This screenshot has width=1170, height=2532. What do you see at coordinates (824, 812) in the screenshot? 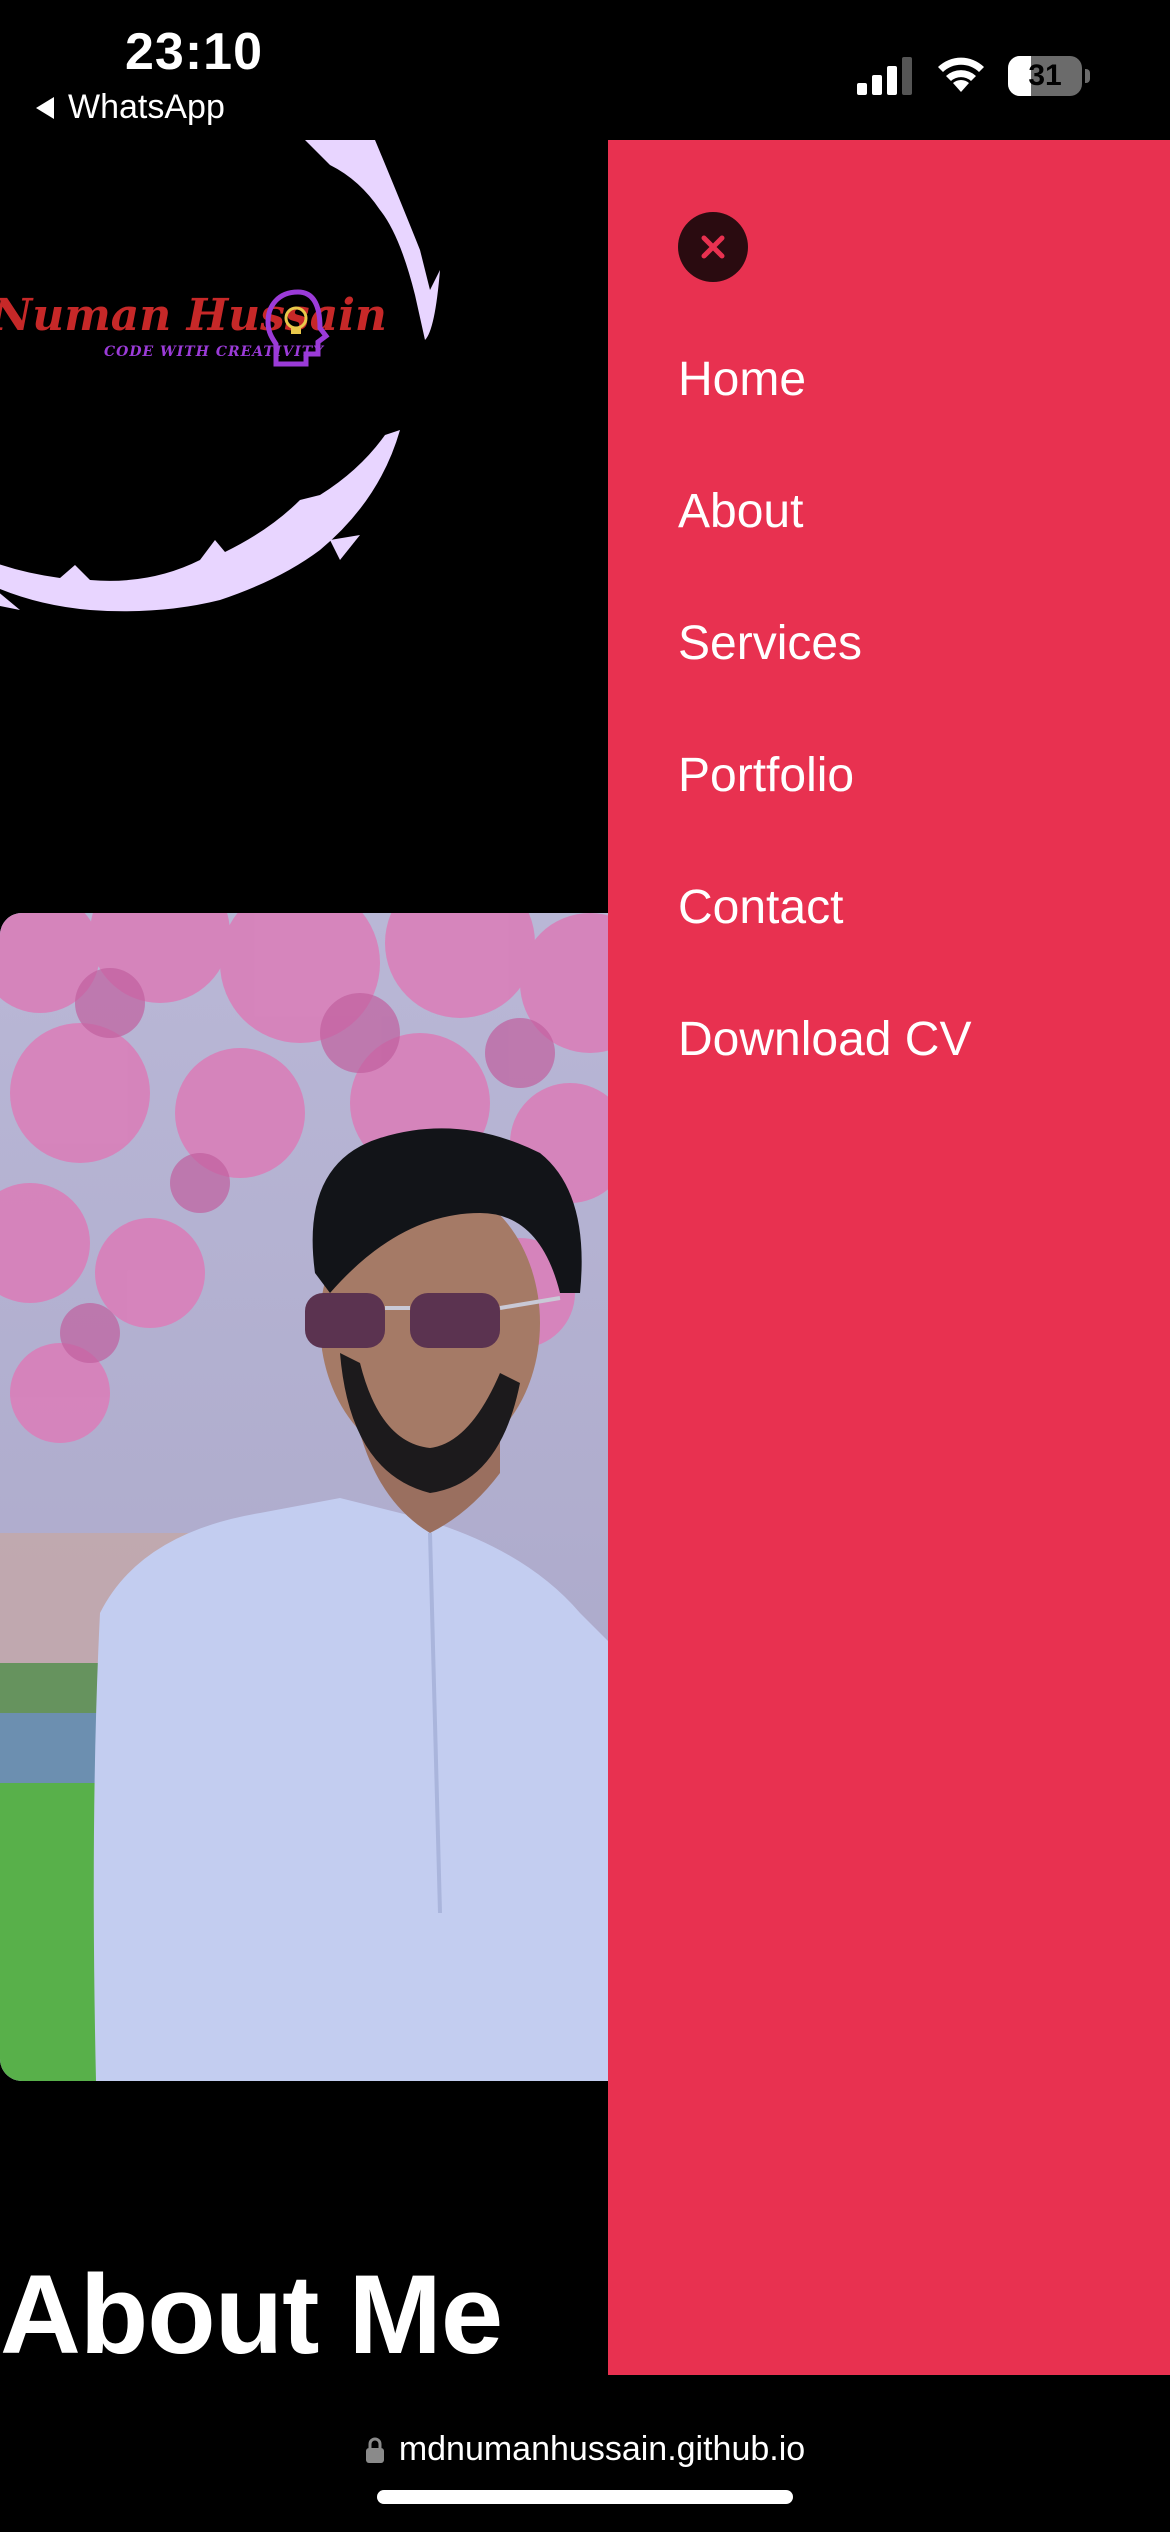
I see `menu-item-portfolio: Portfolio` at bounding box center [824, 812].